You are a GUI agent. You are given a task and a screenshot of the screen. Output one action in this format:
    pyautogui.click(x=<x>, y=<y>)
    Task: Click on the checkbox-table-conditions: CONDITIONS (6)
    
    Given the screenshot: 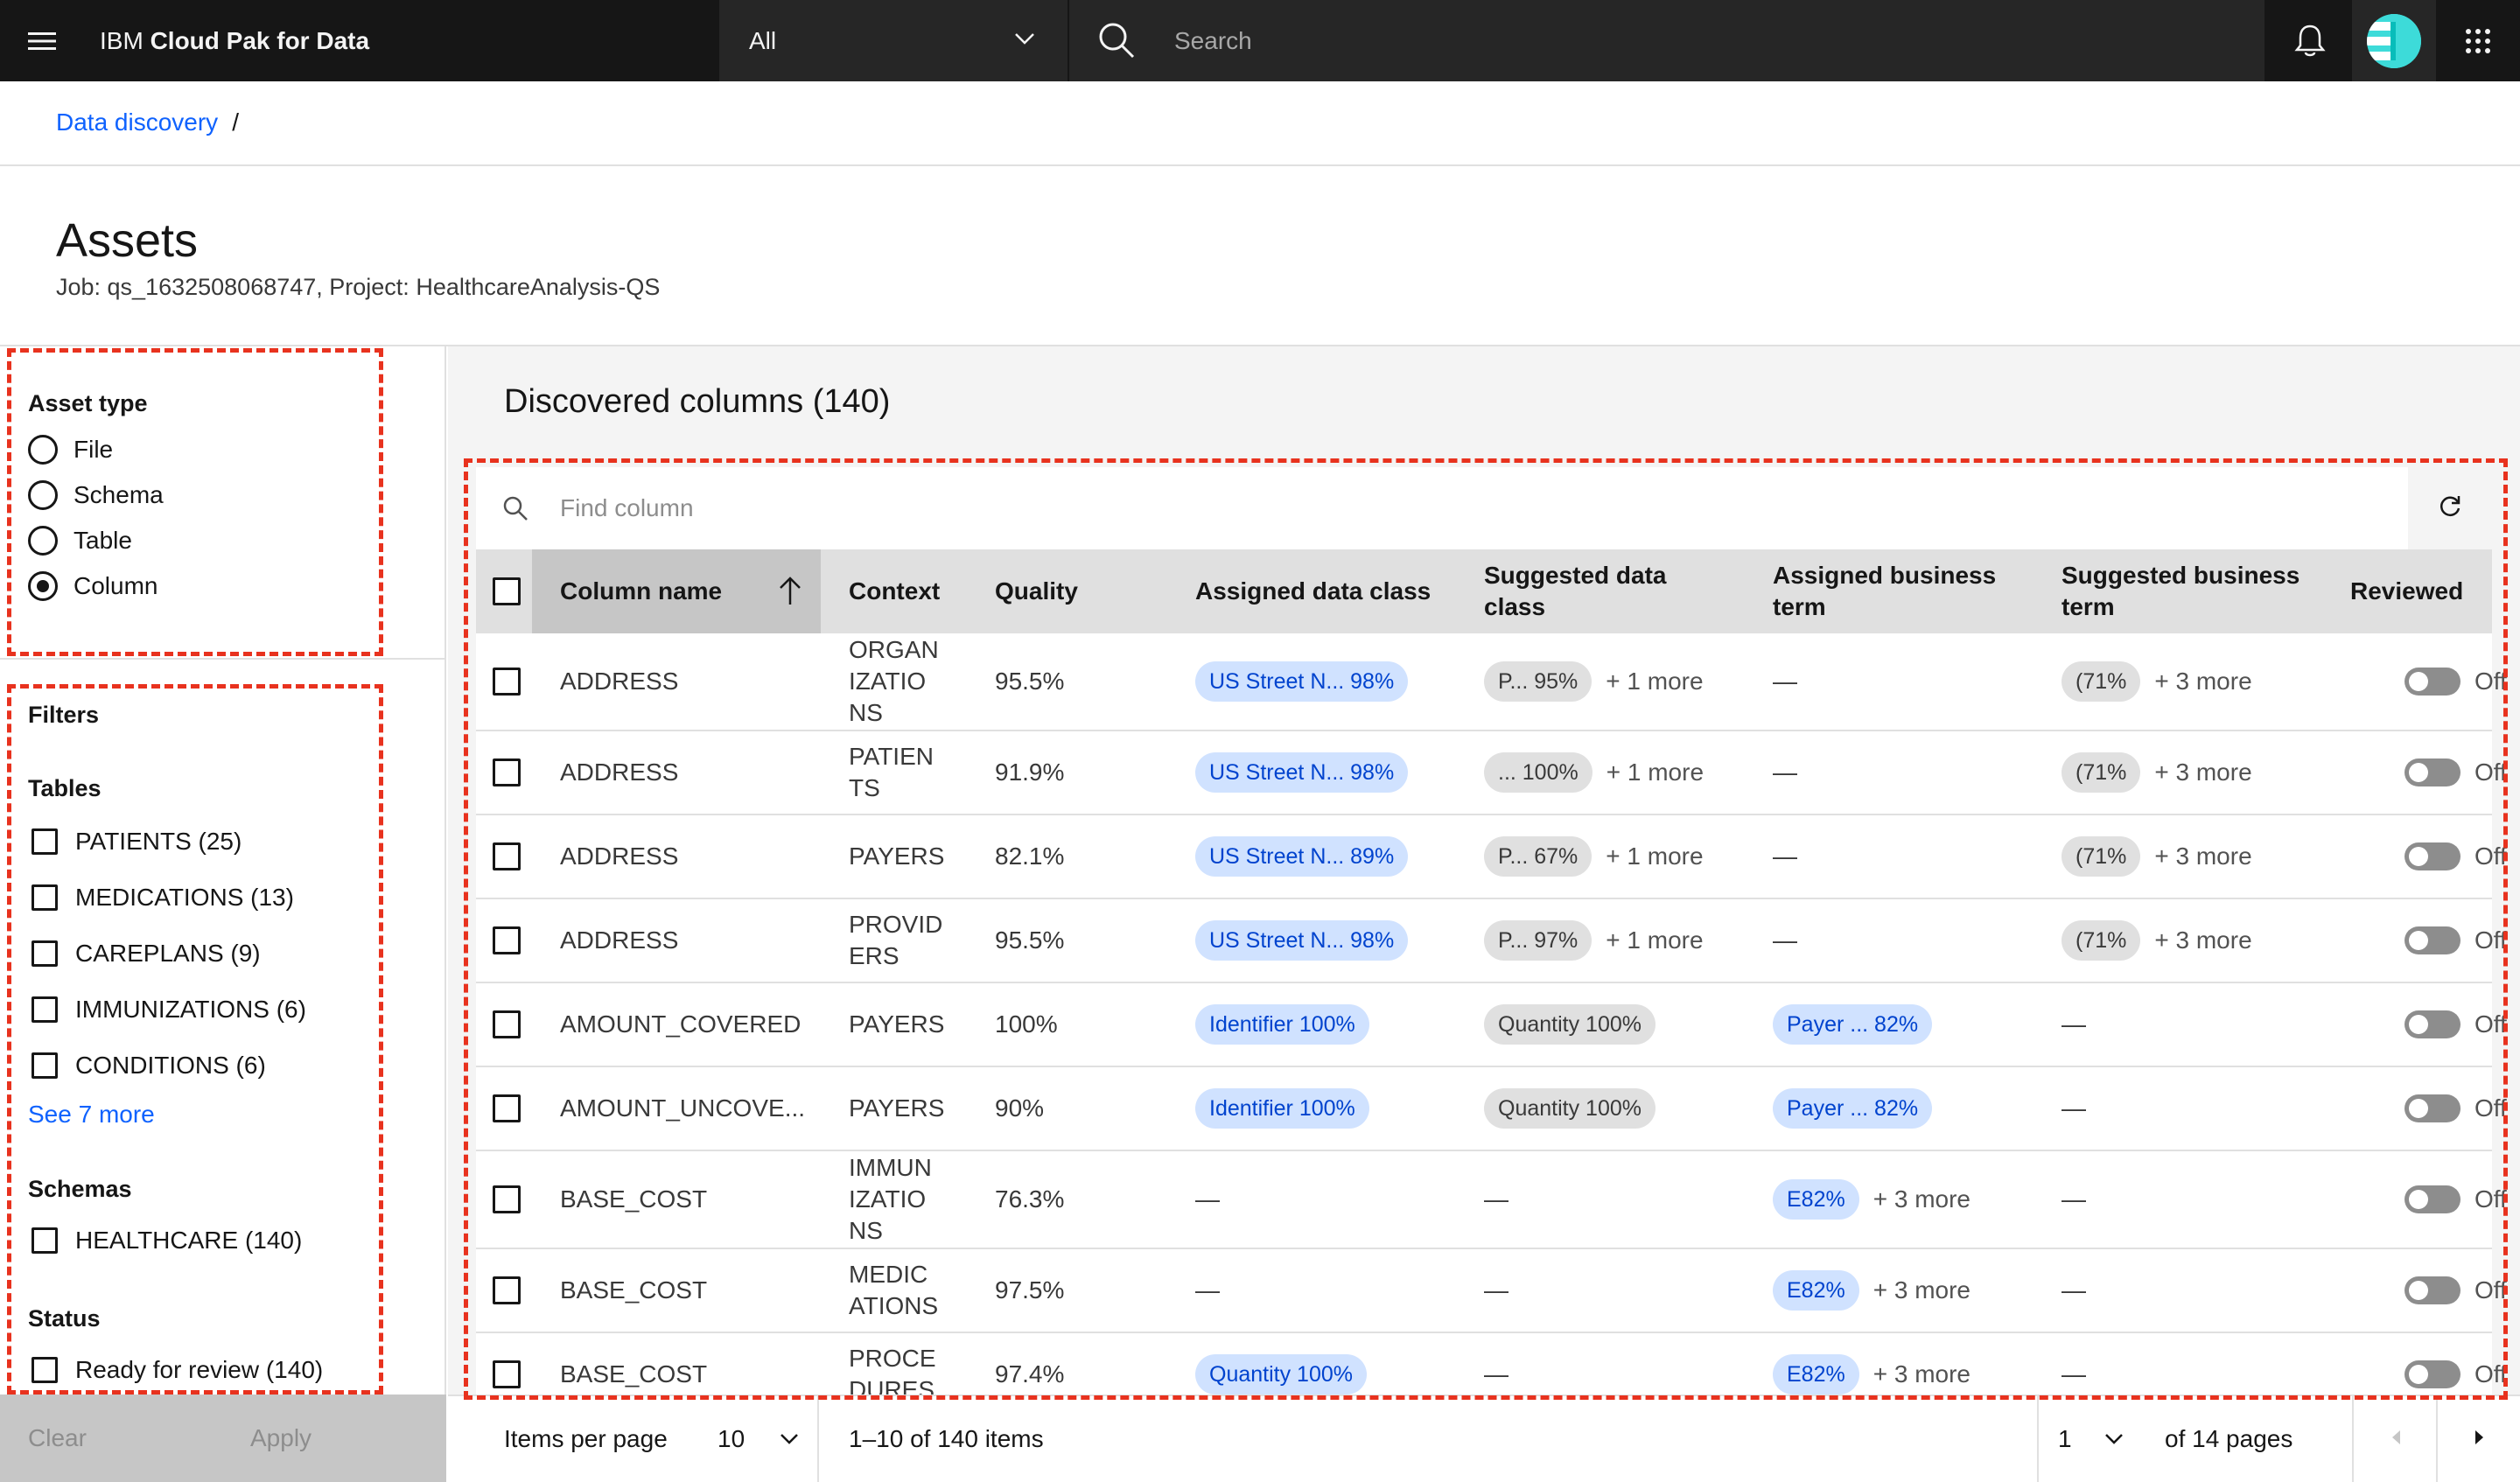 What is the action you would take?
    pyautogui.click(x=149, y=1065)
    